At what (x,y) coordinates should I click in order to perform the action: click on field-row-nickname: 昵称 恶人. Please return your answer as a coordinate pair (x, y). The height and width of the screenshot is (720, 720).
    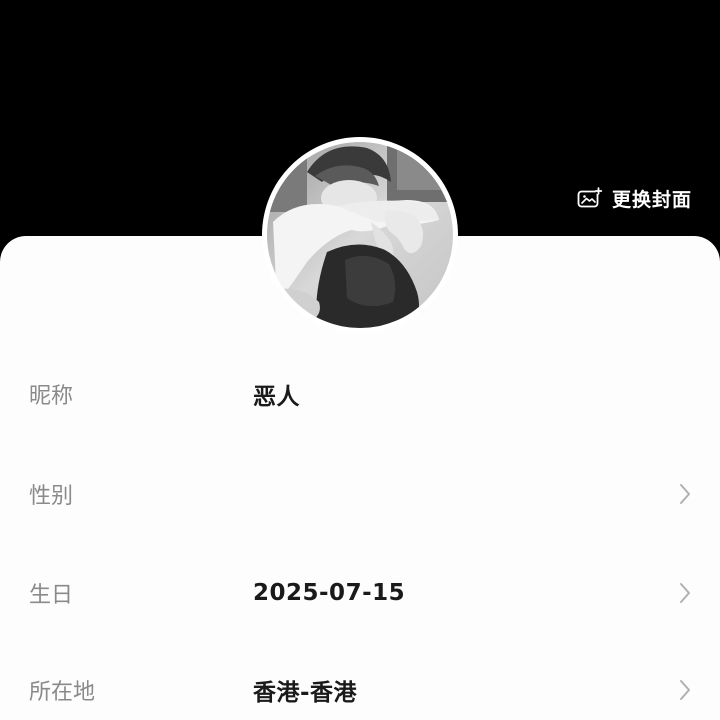
    Looking at the image, I should click on (360, 394).